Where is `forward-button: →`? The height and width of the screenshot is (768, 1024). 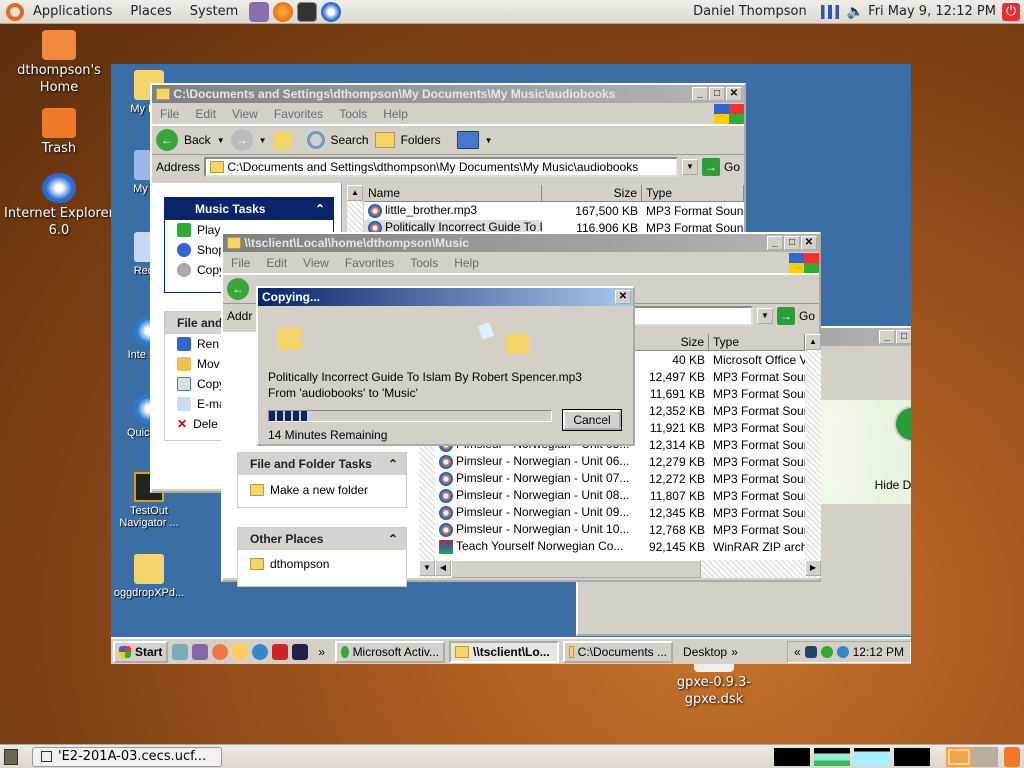 forward-button: → is located at coordinates (241, 140).